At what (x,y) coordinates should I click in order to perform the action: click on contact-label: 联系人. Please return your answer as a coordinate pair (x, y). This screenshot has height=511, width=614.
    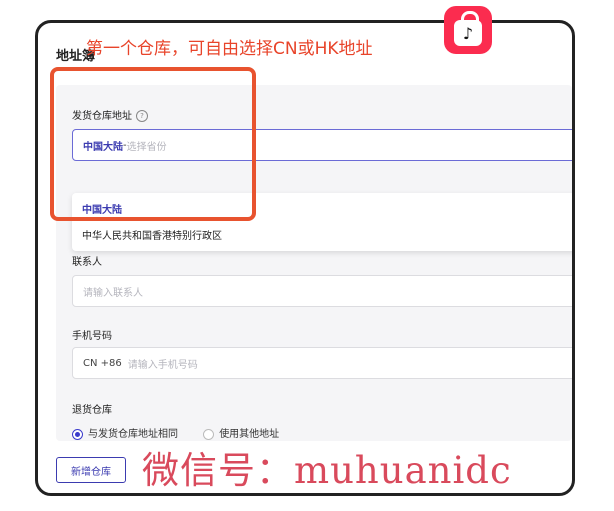
    Looking at the image, I should click on (87, 262).